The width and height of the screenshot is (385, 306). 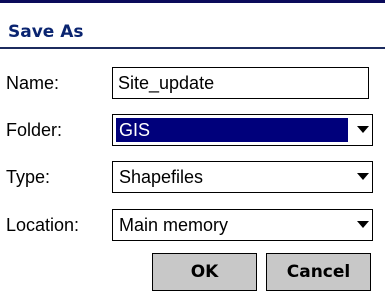 I want to click on name-label: Name:, so click(x=33, y=83).